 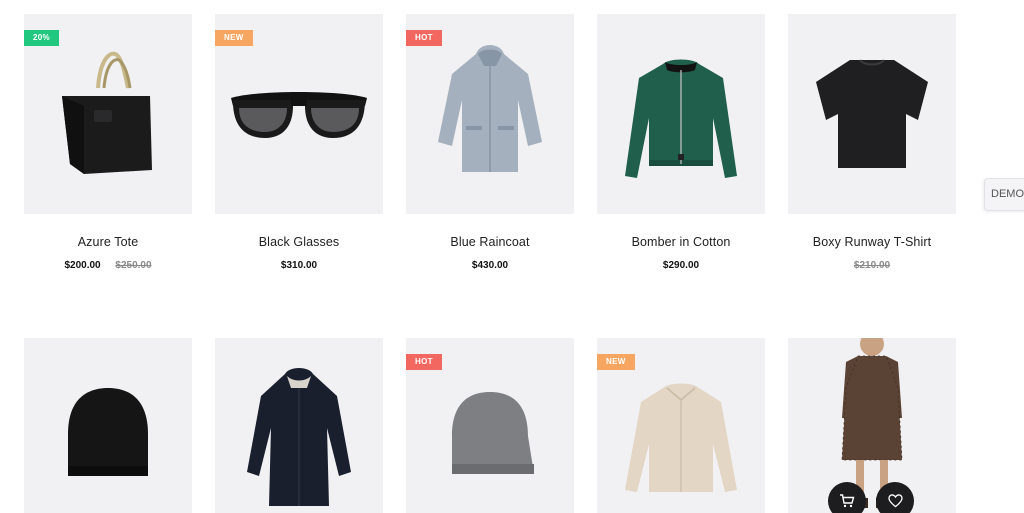 I want to click on product-card: HOT Blue Raincoat $430.00, so click(x=490, y=163).